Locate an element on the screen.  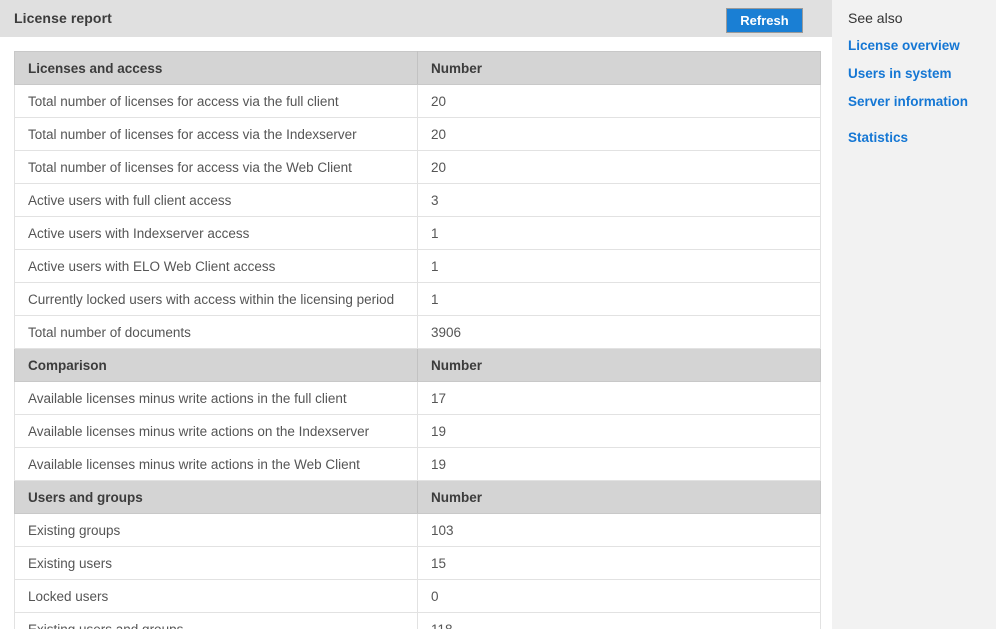
row-value: 118 is located at coordinates (619, 620).